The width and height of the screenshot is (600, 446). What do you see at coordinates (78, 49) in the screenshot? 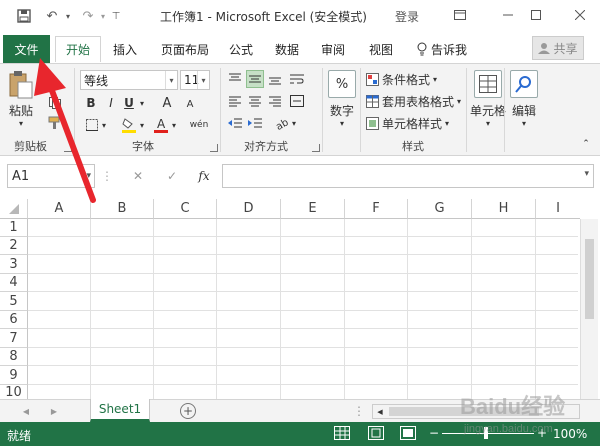
I see `tab-home: 开始` at bounding box center [78, 49].